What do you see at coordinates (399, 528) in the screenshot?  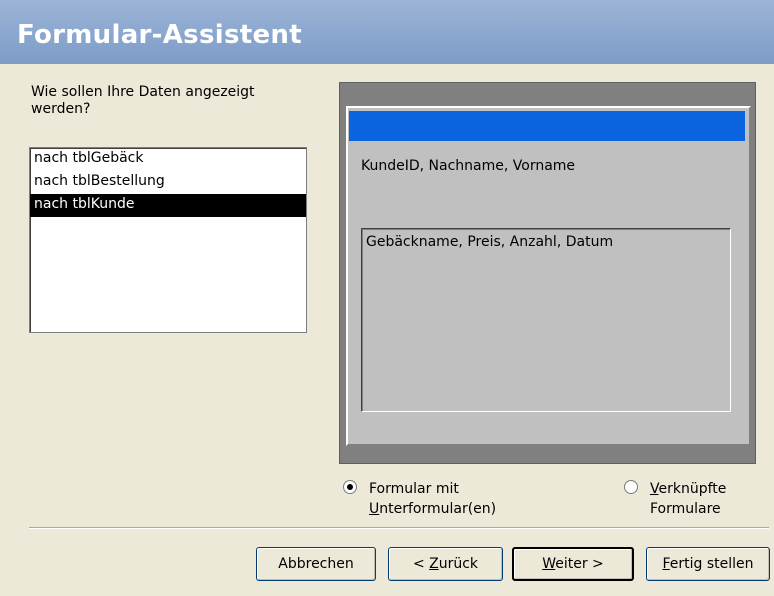 I see `separator` at bounding box center [399, 528].